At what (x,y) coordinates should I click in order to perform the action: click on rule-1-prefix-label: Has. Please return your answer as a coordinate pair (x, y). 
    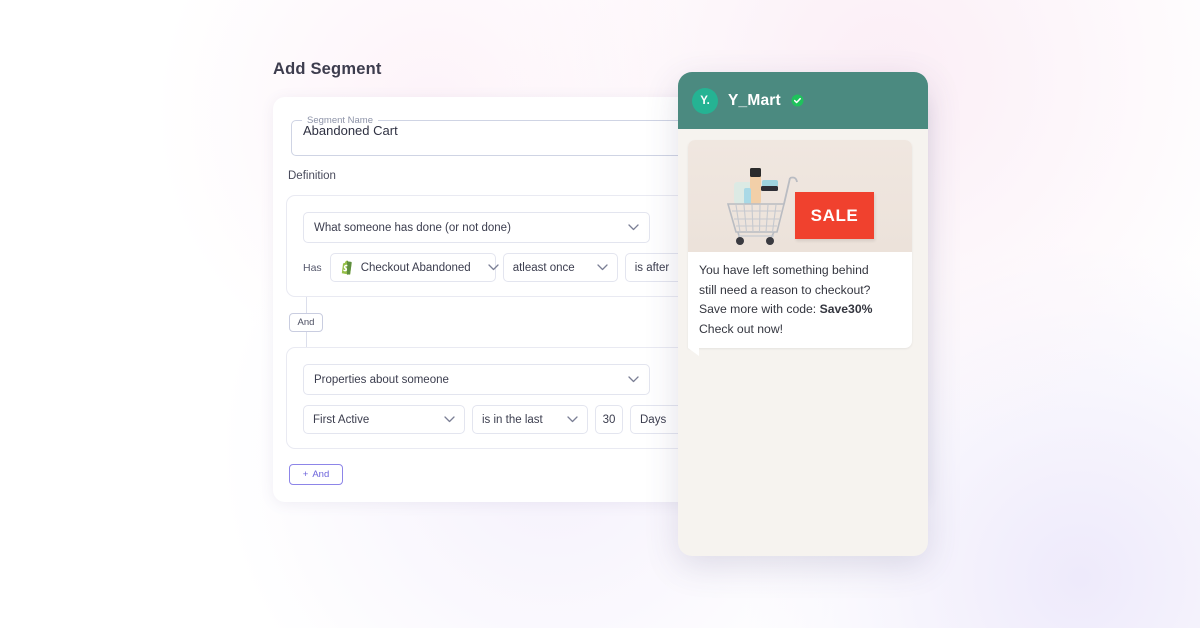
    Looking at the image, I should click on (312, 267).